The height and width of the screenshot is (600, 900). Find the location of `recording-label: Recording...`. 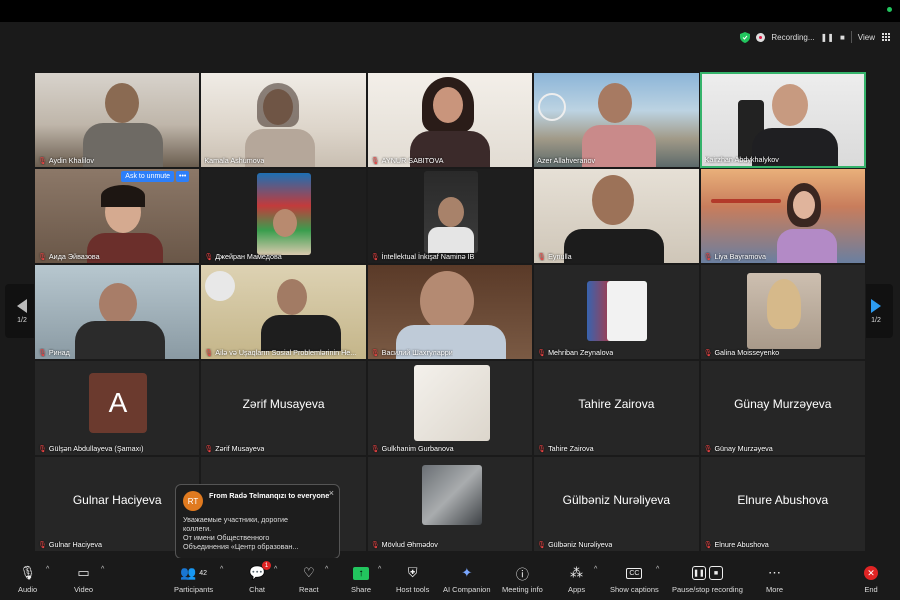

recording-label: Recording... is located at coordinates (792, 37).